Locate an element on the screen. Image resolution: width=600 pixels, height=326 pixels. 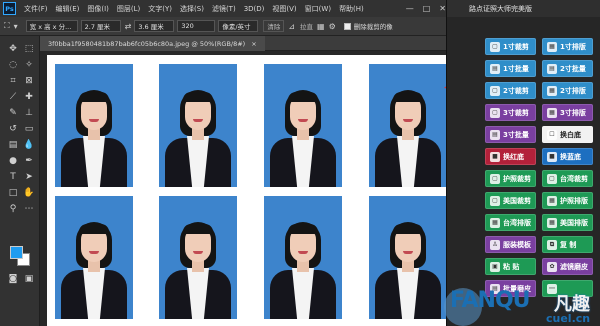
resolution-field: 320 is located at coordinates (196, 26).